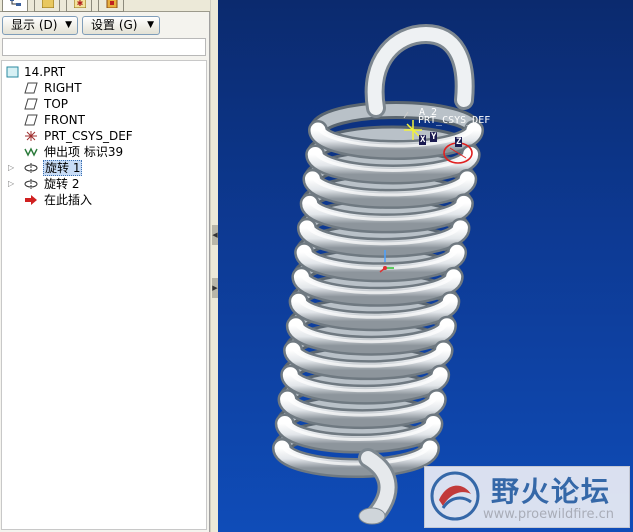  I want to click on tree-menu-row: 显示 (D) ▼ 设置 (G) ▼, so click(105, 25).